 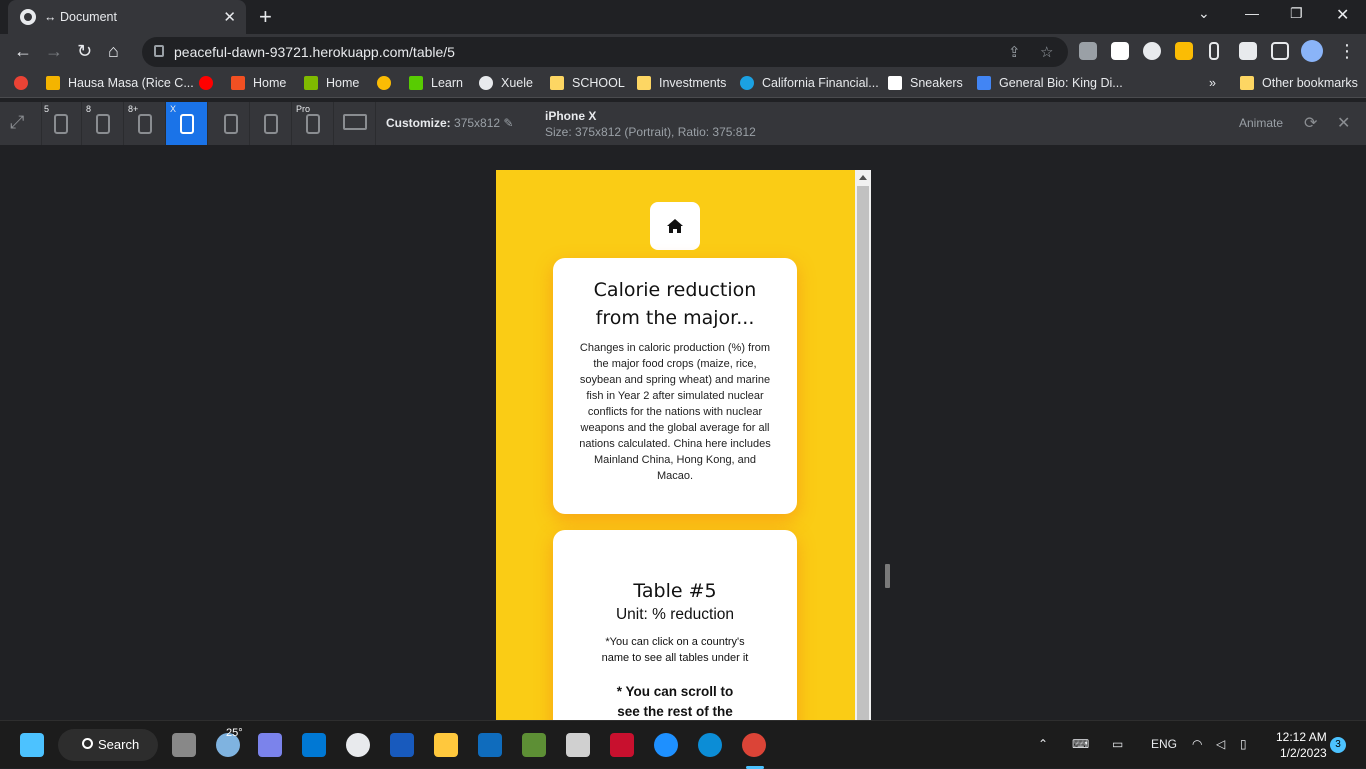 What do you see at coordinates (314, 745) in the screenshot?
I see `store-icon` at bounding box center [314, 745].